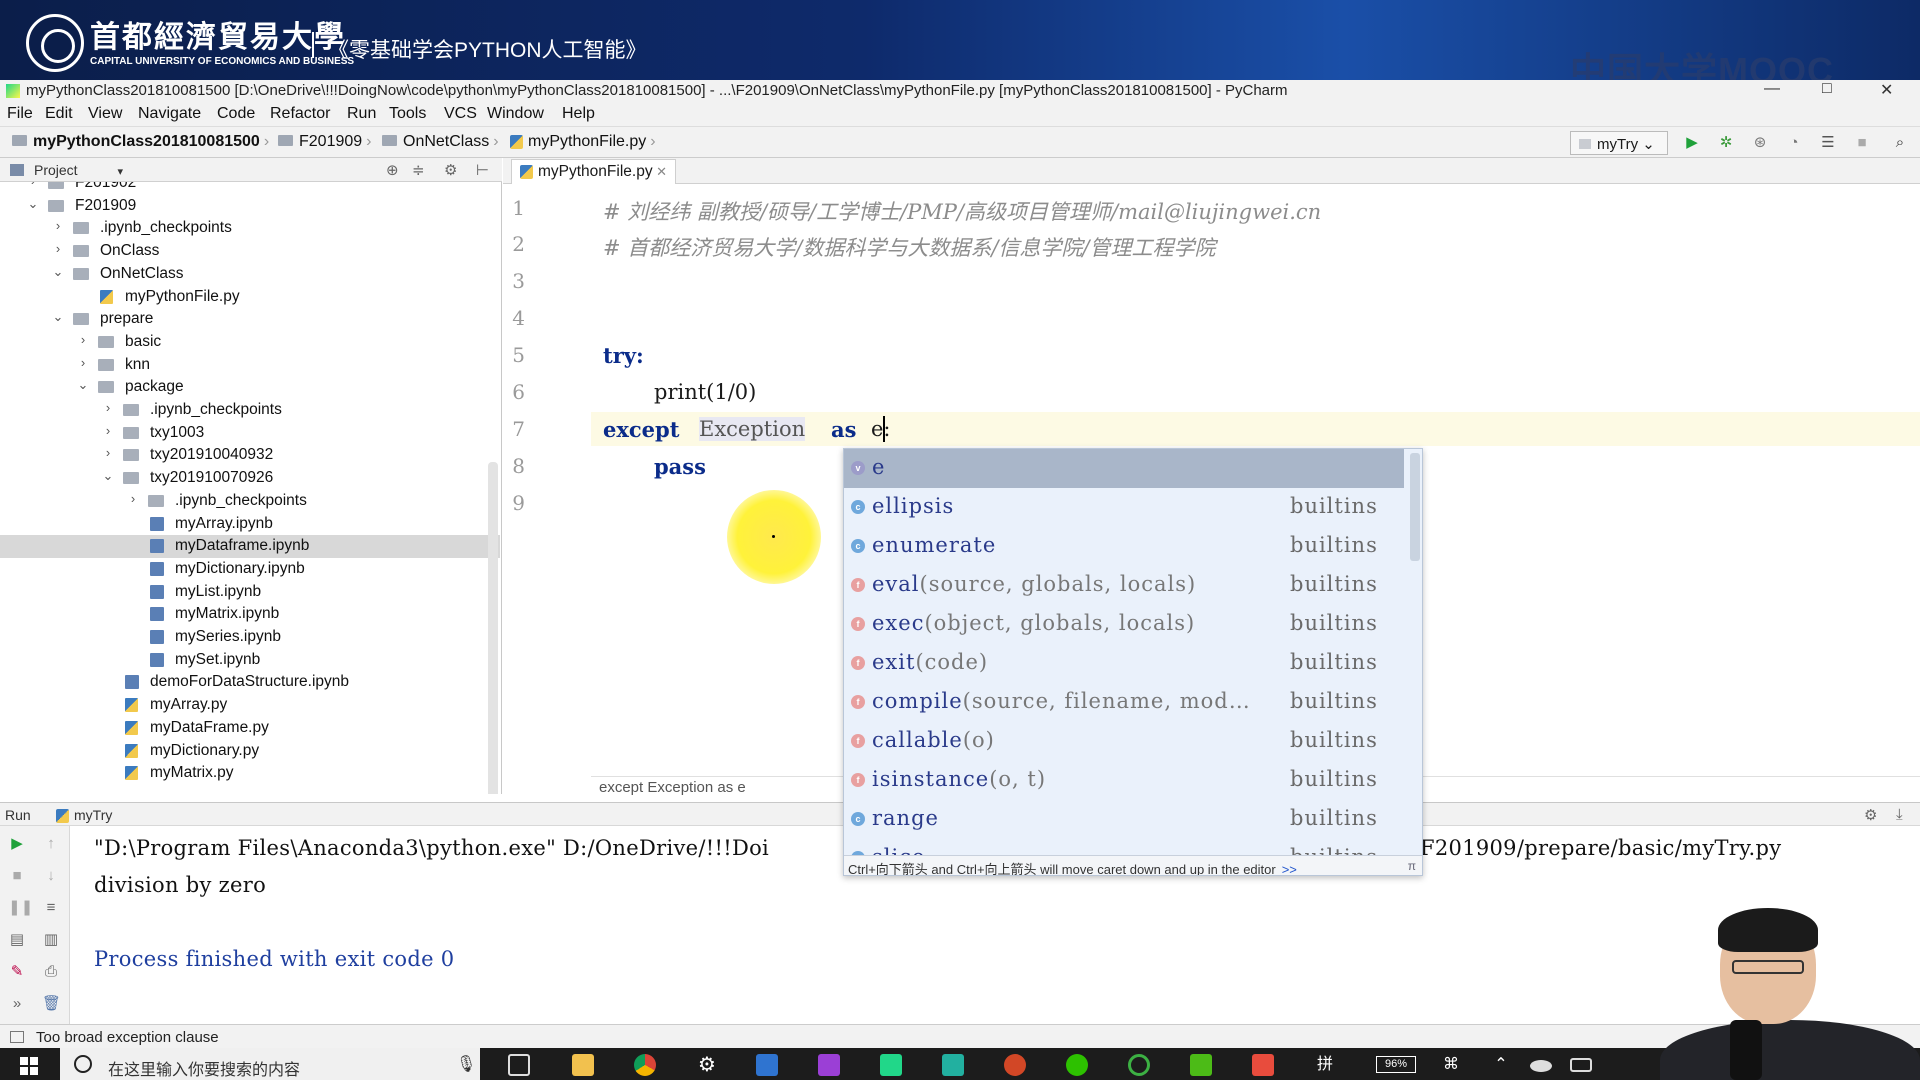 This screenshot has height=1080, width=1920. I want to click on tree-item: myList.ipynb, so click(250, 592).